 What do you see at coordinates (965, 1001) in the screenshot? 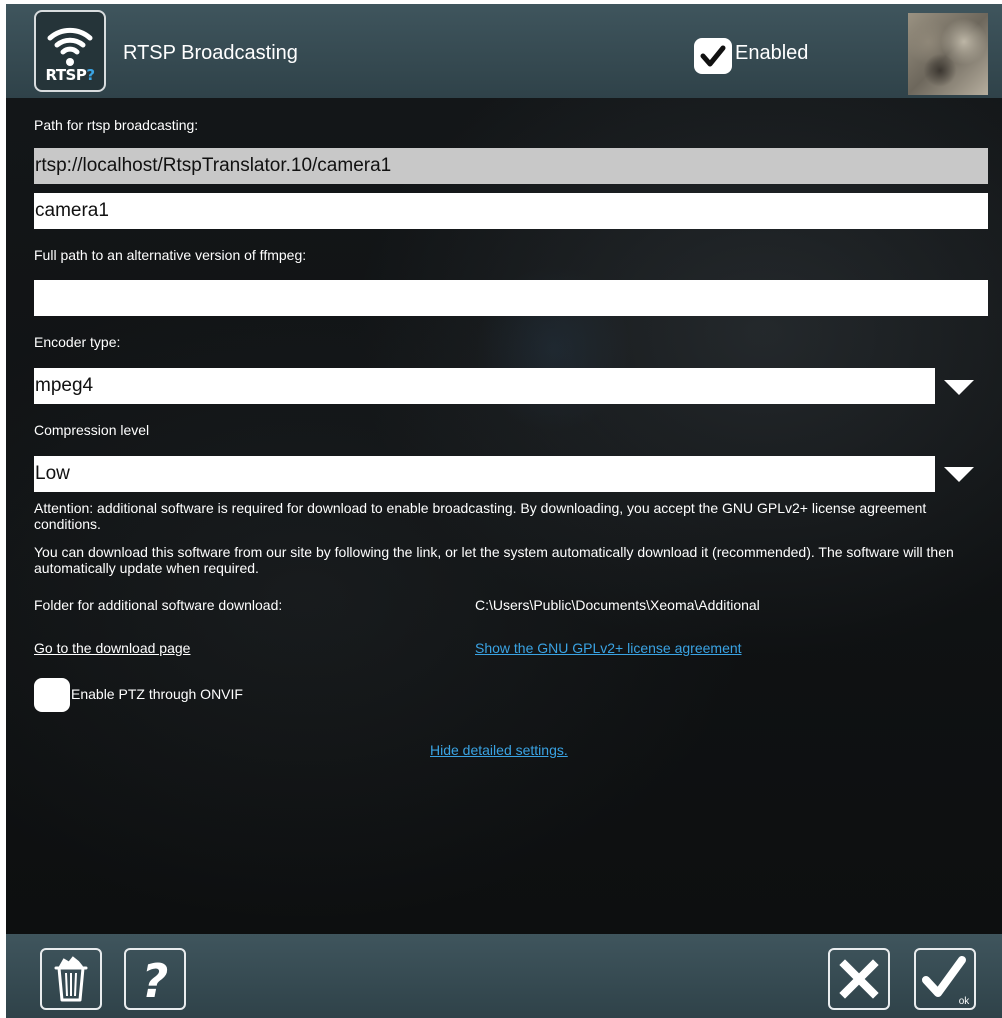
I see `ok-sub-label: ok` at bounding box center [965, 1001].